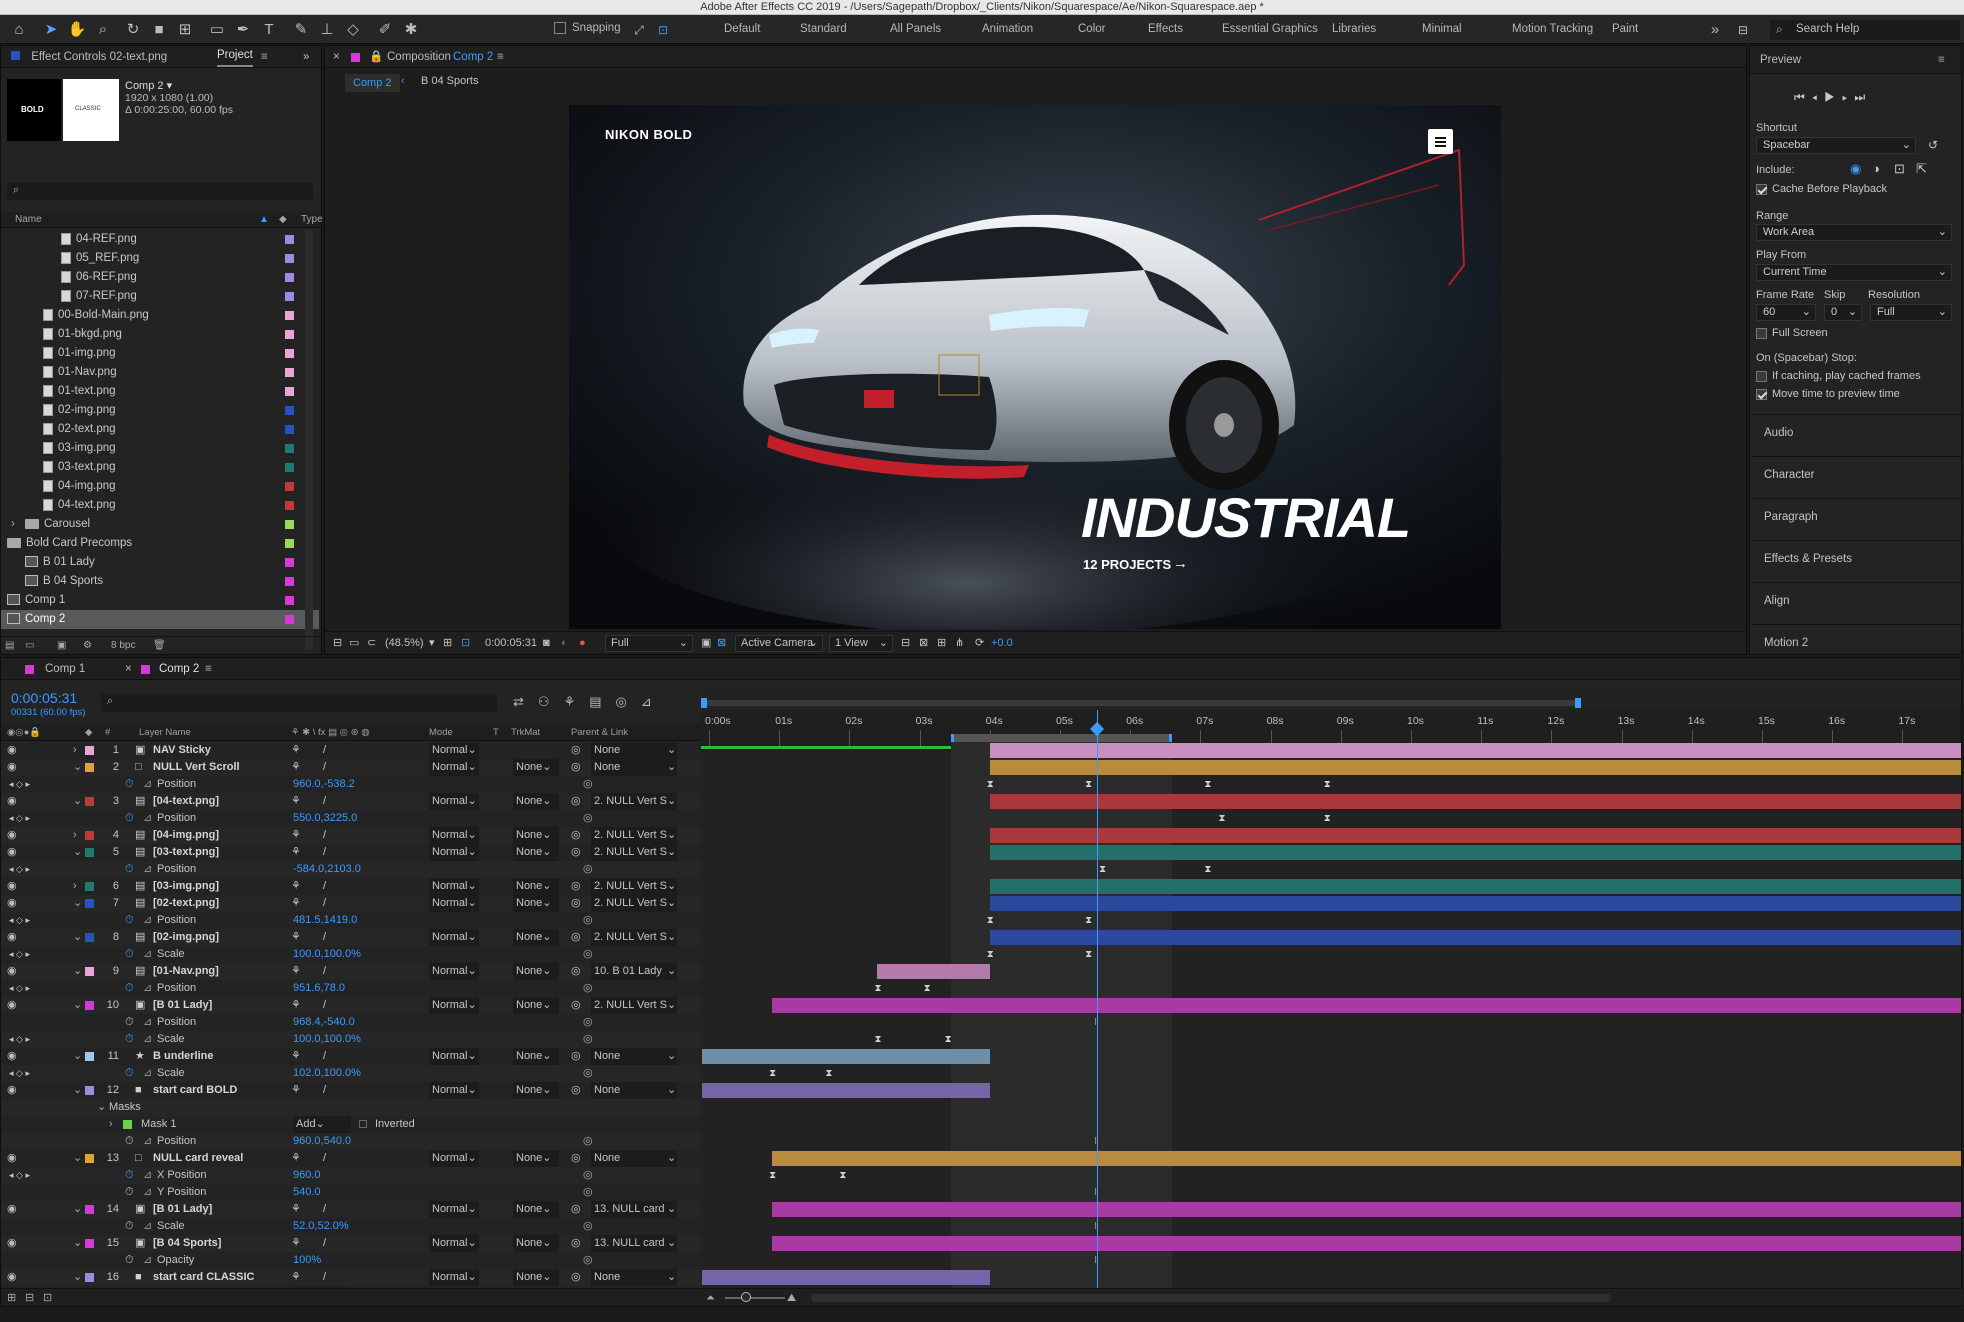  I want to click on include-overlays-icon: ⊡, so click(1899, 169).